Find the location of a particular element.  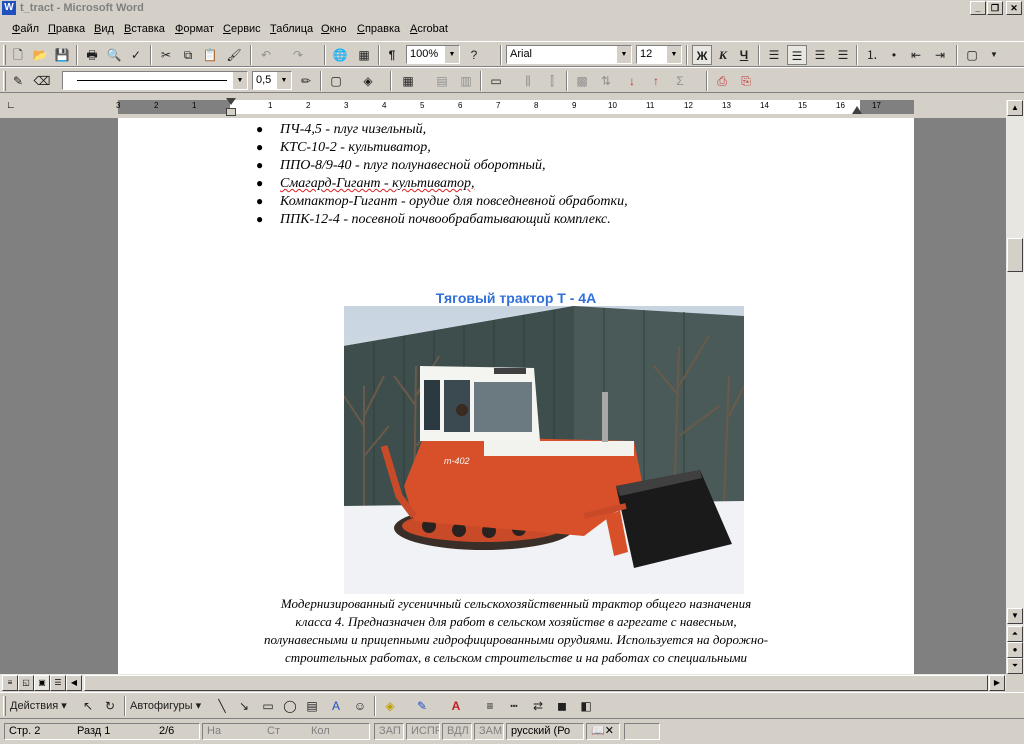

hyperlink-icon: 🌐 is located at coordinates (340, 55).